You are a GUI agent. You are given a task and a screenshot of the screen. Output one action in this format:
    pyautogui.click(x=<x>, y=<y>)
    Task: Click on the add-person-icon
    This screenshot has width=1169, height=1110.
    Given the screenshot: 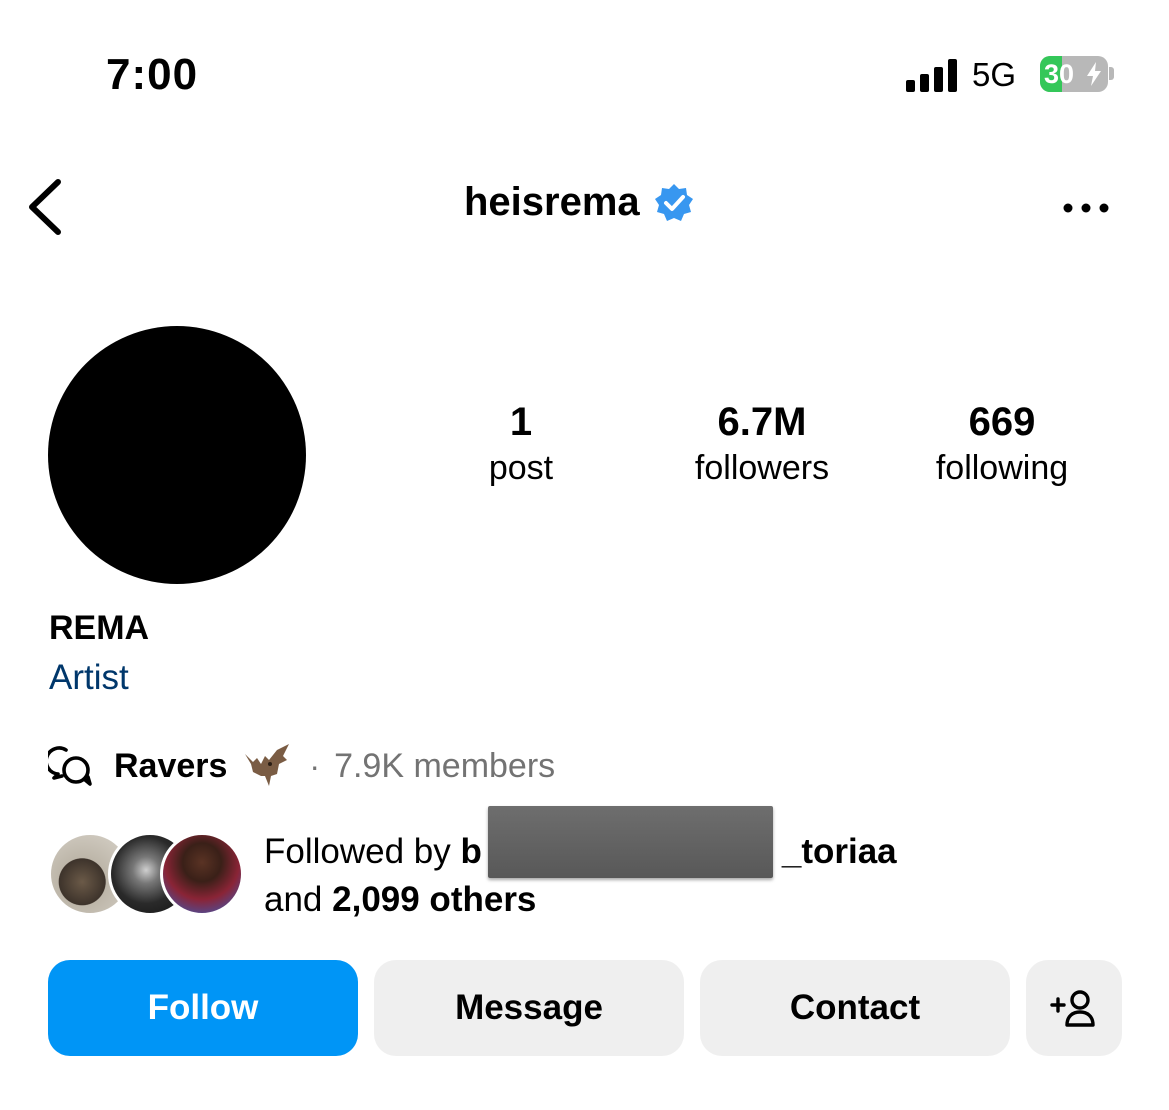 What is the action you would take?
    pyautogui.click(x=1072, y=1008)
    